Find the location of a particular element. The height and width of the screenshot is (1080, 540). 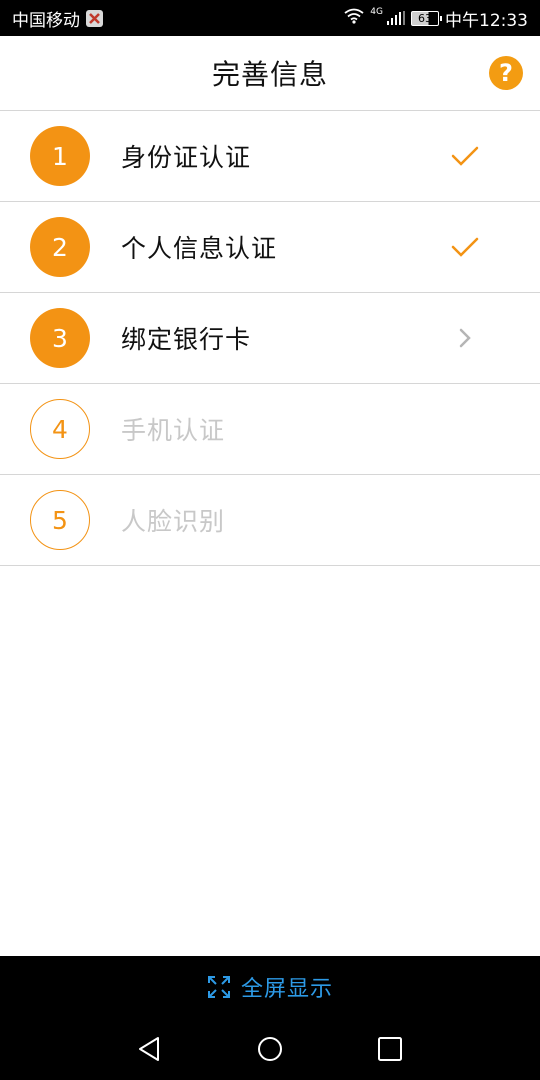

fullscreen-button: 全屏显示 is located at coordinates (270, 987).